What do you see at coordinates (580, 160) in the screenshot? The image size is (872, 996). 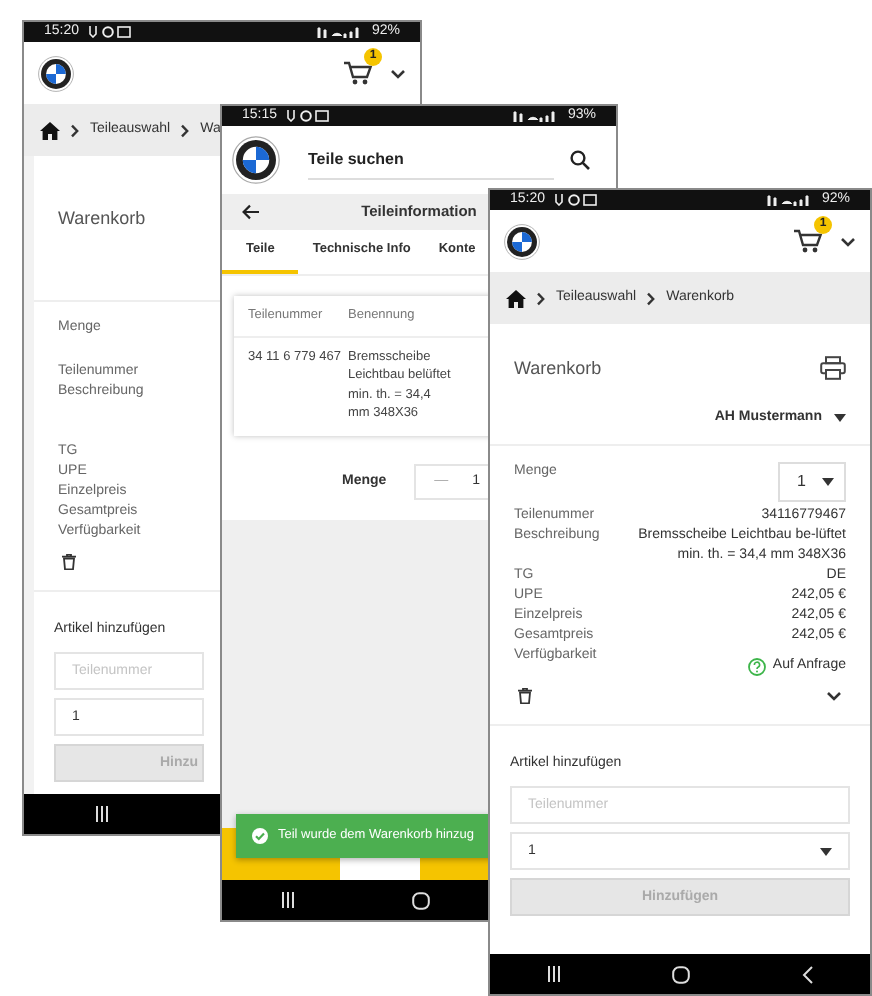 I see `search-icon` at bounding box center [580, 160].